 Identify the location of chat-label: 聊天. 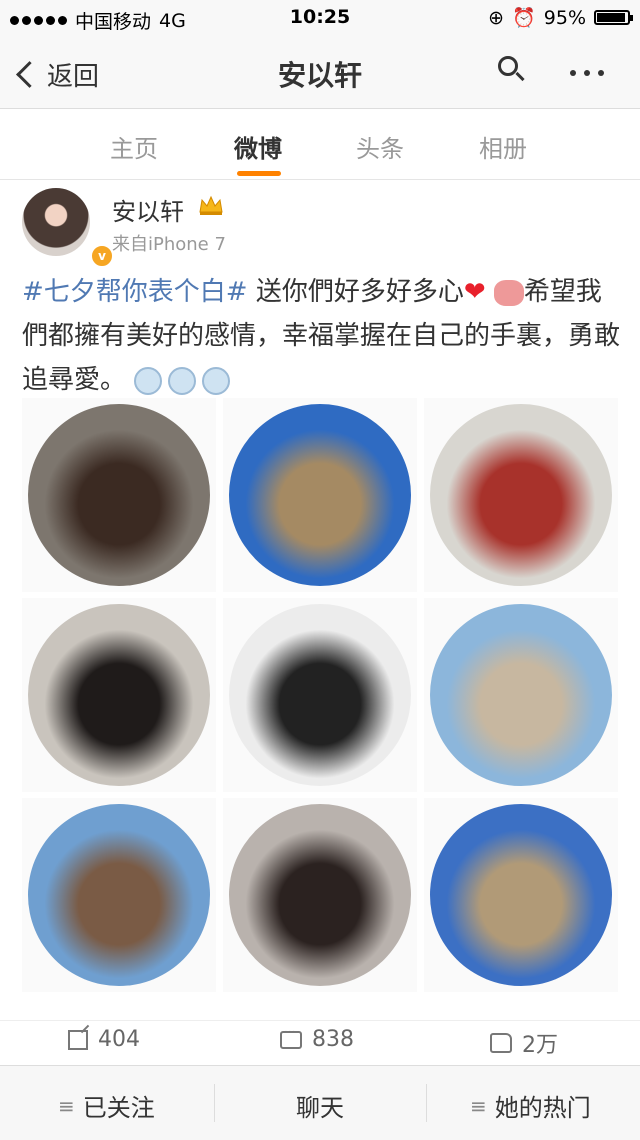
(320, 1108).